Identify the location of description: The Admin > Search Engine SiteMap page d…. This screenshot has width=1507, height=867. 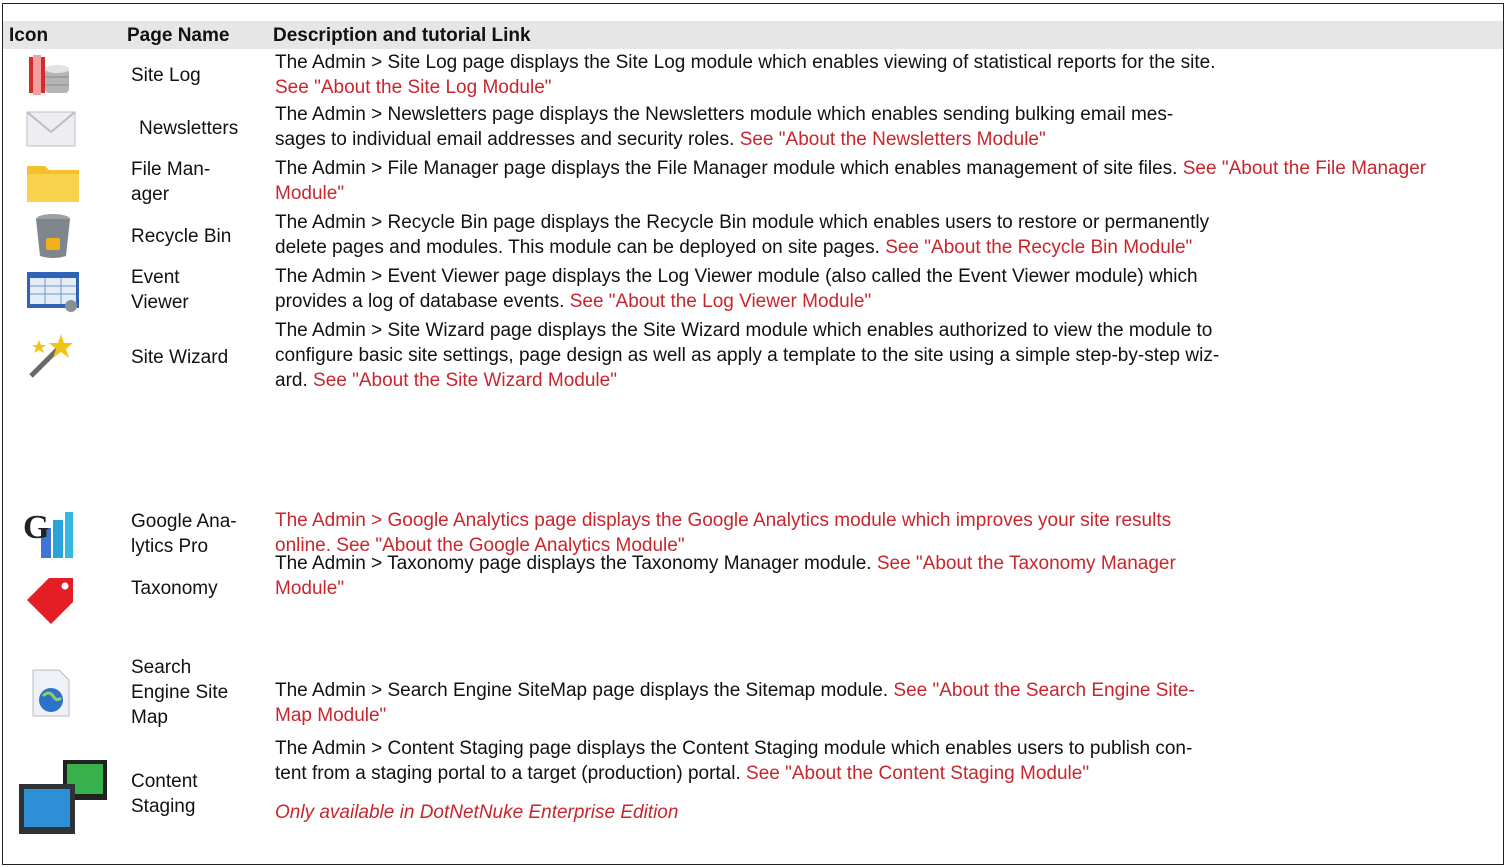
(735, 703).